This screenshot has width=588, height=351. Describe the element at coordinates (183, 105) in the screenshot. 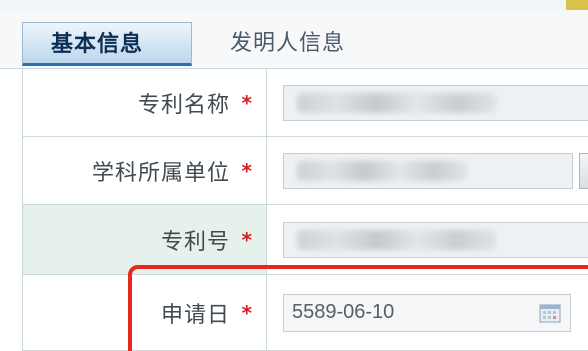

I see `patent-name-label: 专利名称` at that location.